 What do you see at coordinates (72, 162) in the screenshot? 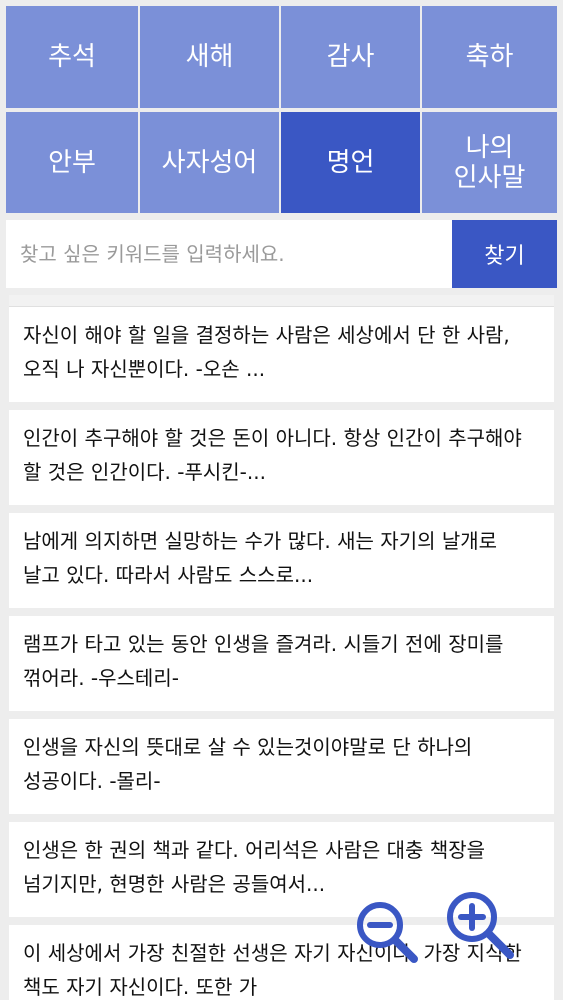
I see `category-greeting-button: 안부` at bounding box center [72, 162].